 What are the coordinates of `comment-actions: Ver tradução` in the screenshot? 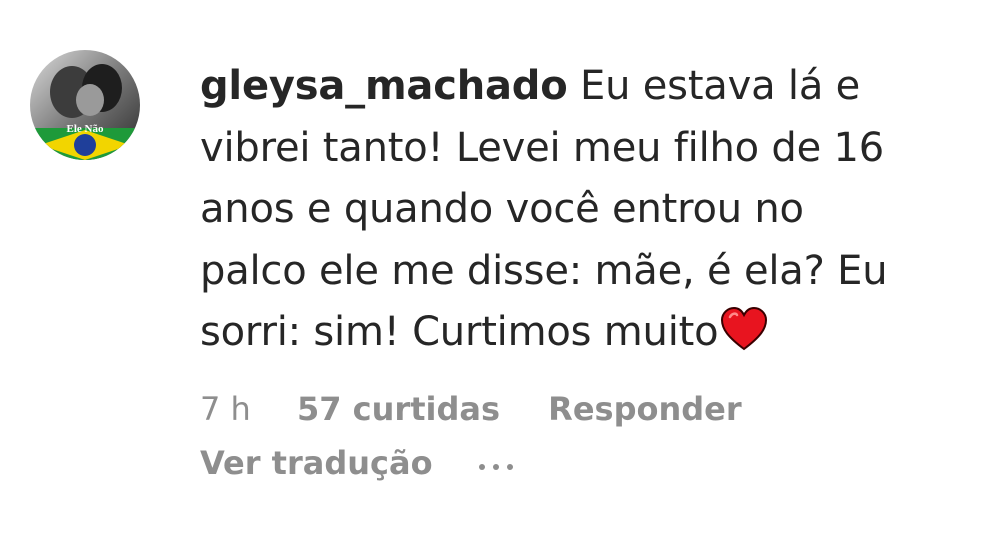 It's located at (360, 464).